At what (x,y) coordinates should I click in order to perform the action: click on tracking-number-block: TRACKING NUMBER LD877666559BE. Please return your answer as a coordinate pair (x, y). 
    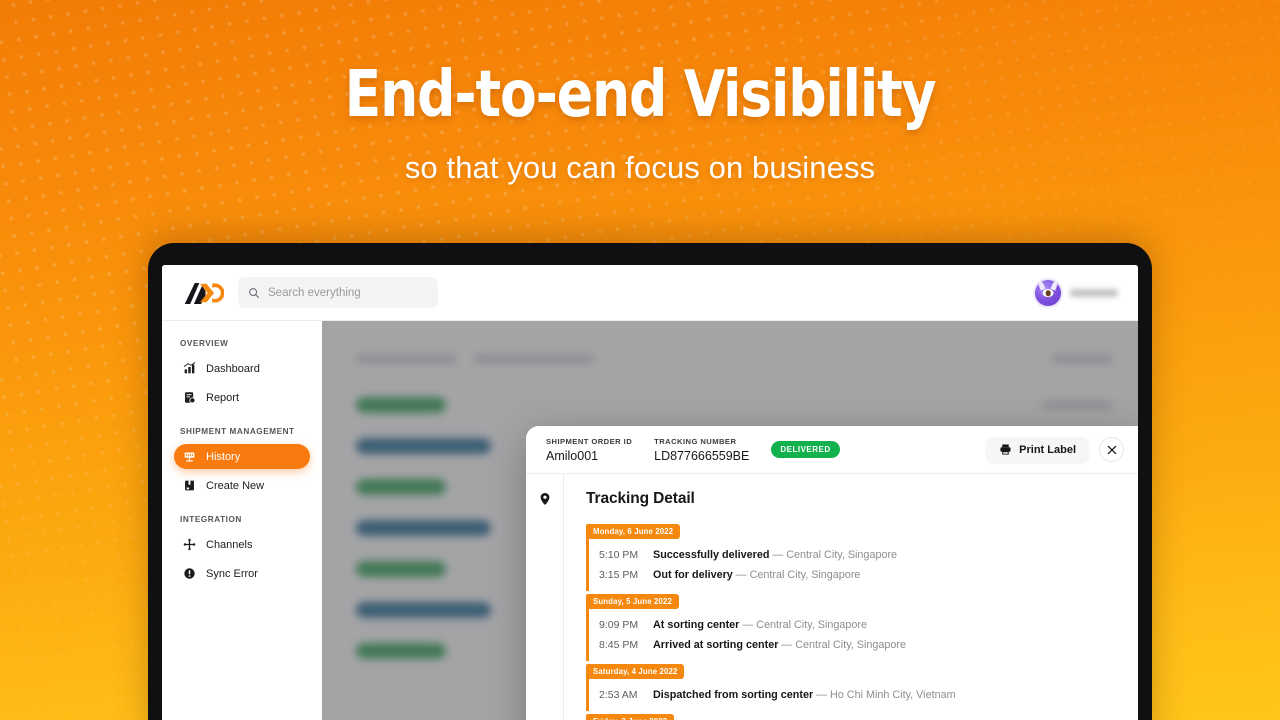
    Looking at the image, I should click on (701, 450).